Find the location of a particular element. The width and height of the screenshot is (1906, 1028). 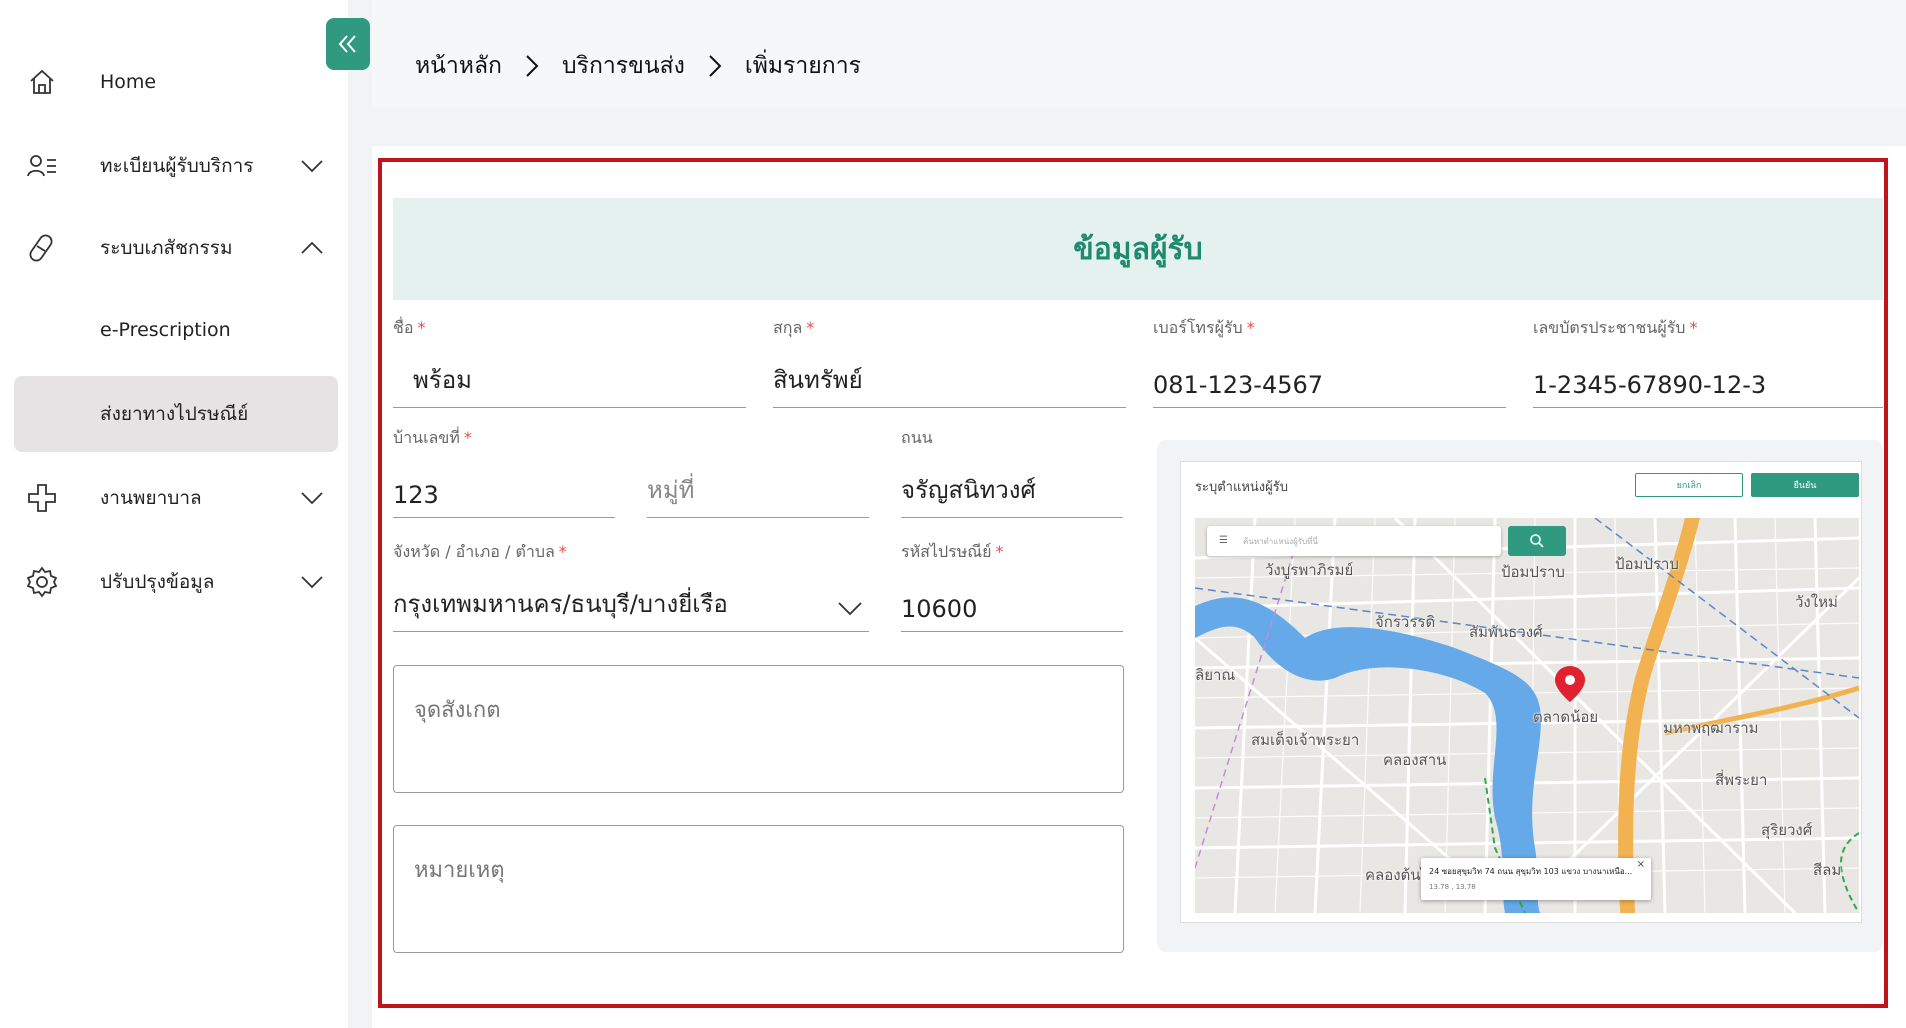

chevron-up-icon is located at coordinates (312, 247).